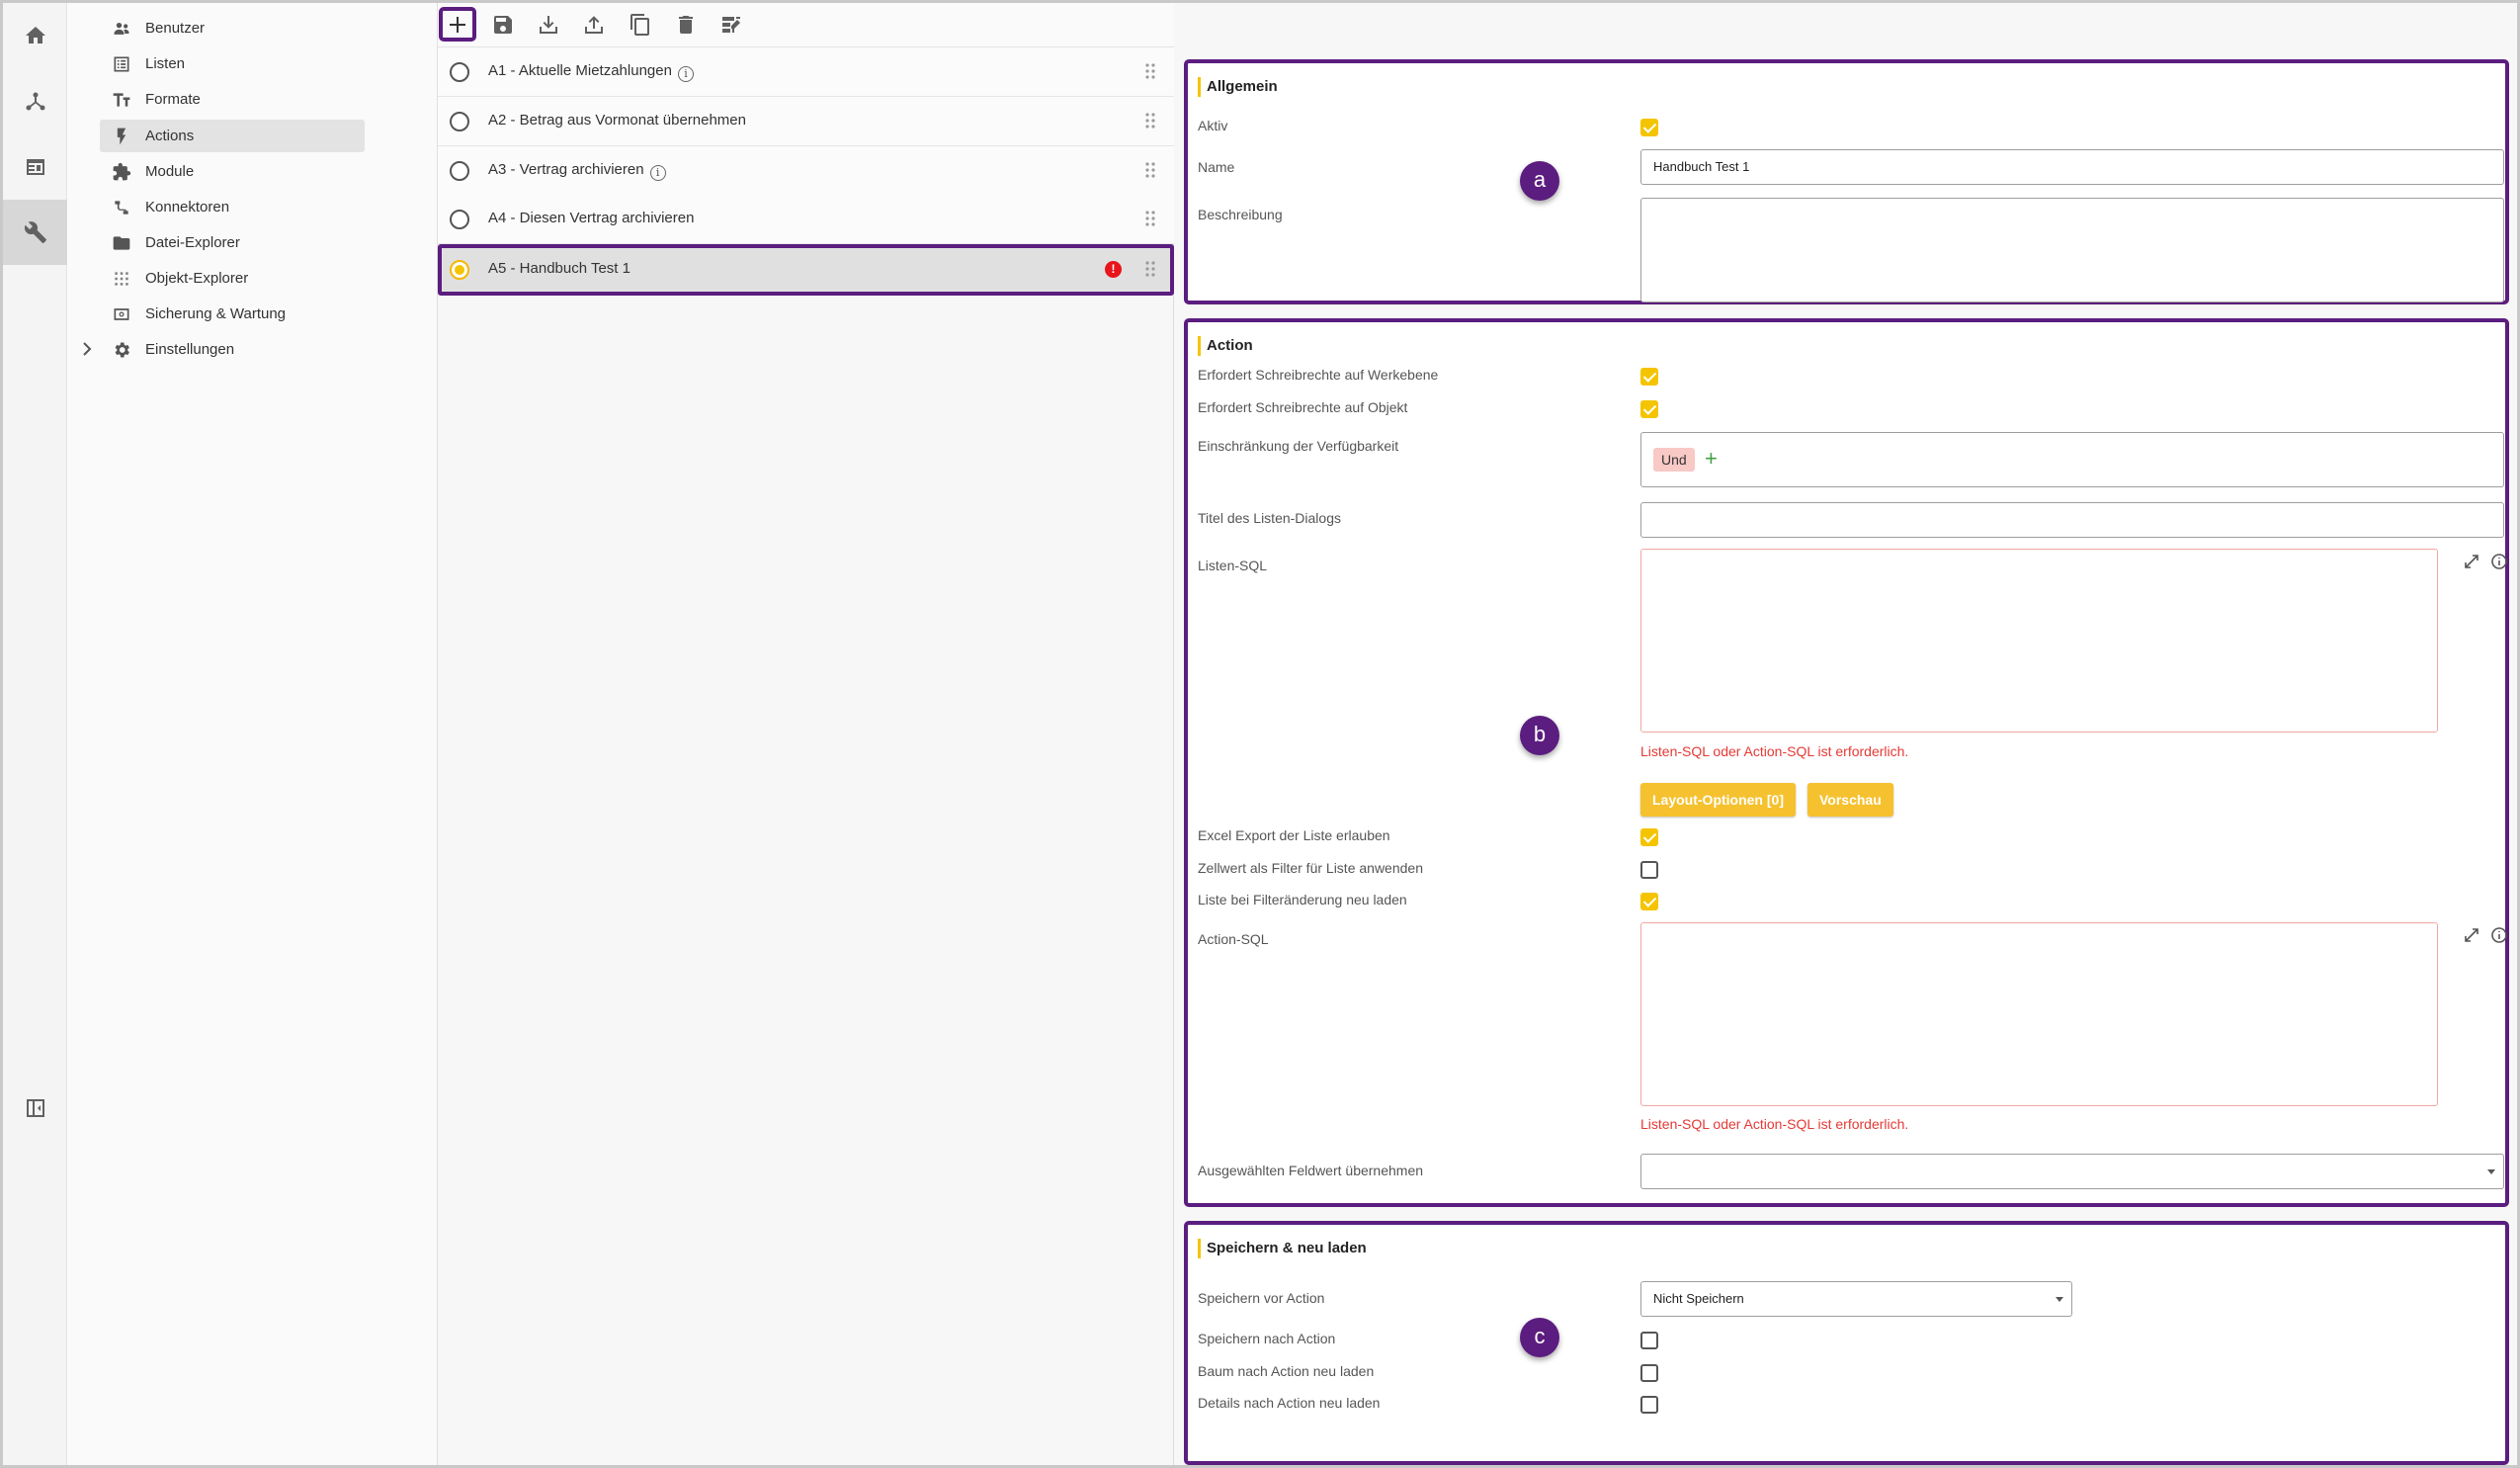  Describe the element at coordinates (121, 207) in the screenshot. I see `connector-icon` at that location.